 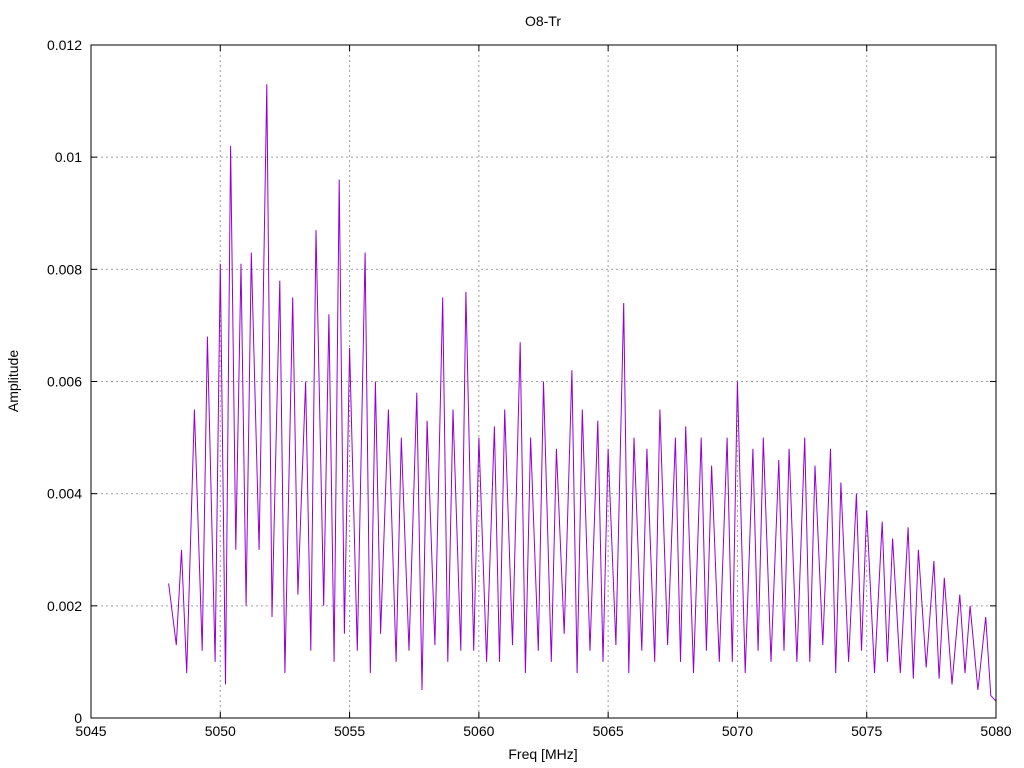 I want to click on x-tick-label: 5050, so click(x=220, y=731).